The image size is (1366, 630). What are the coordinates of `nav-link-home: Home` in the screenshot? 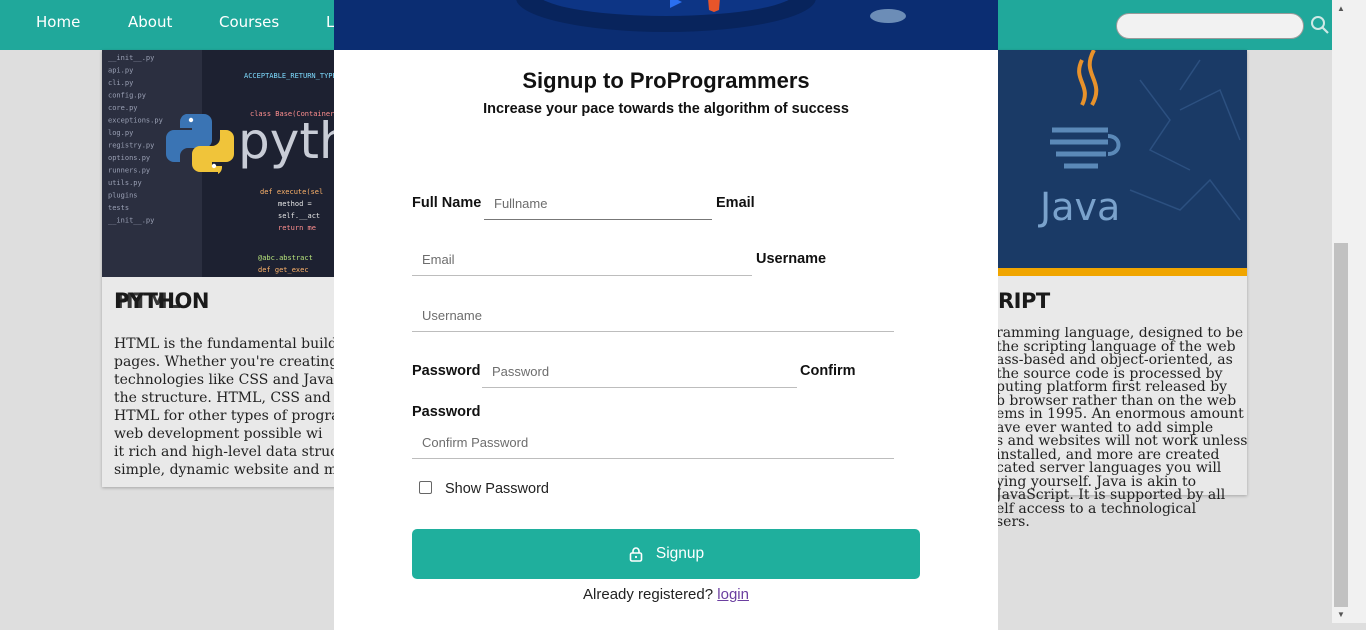 It's located at (58, 22).